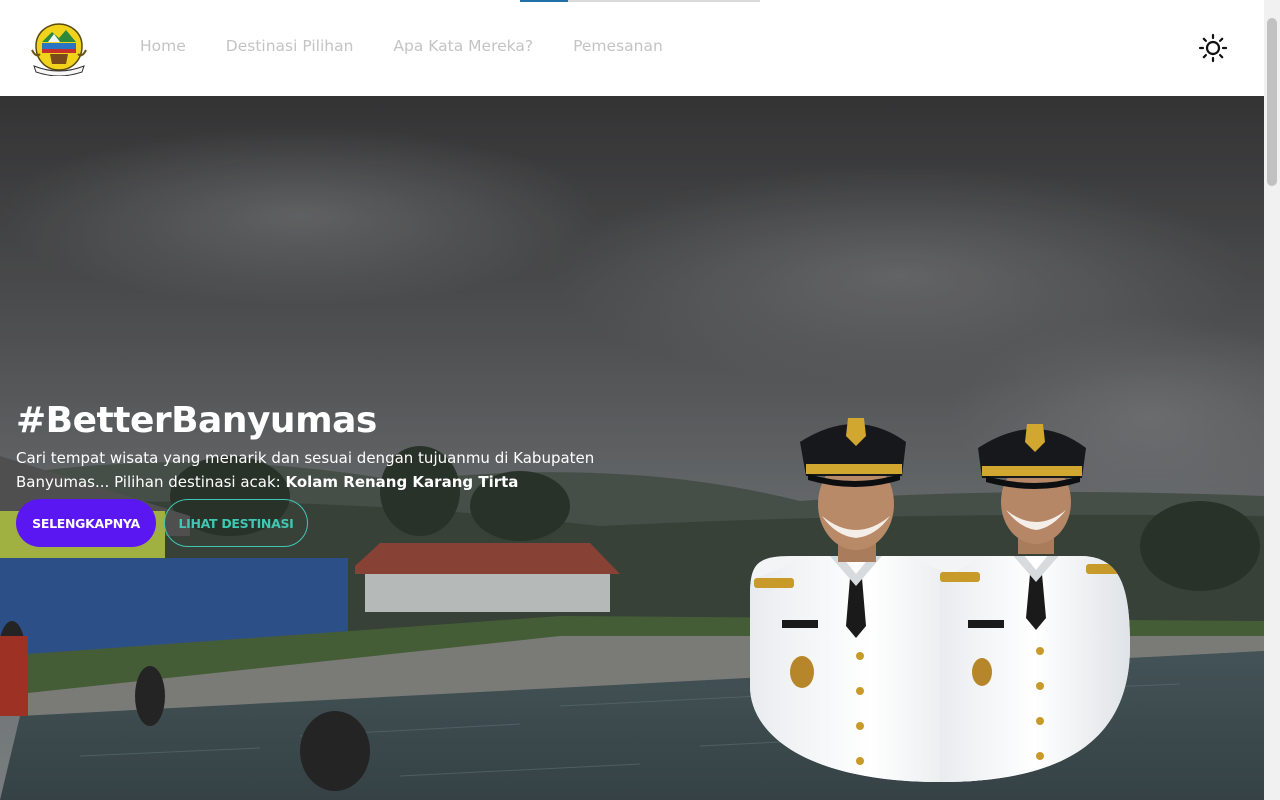 The image size is (1280, 800). Describe the element at coordinates (196, 420) in the screenshot. I see `hero-title: #BetterBanyumas` at that location.